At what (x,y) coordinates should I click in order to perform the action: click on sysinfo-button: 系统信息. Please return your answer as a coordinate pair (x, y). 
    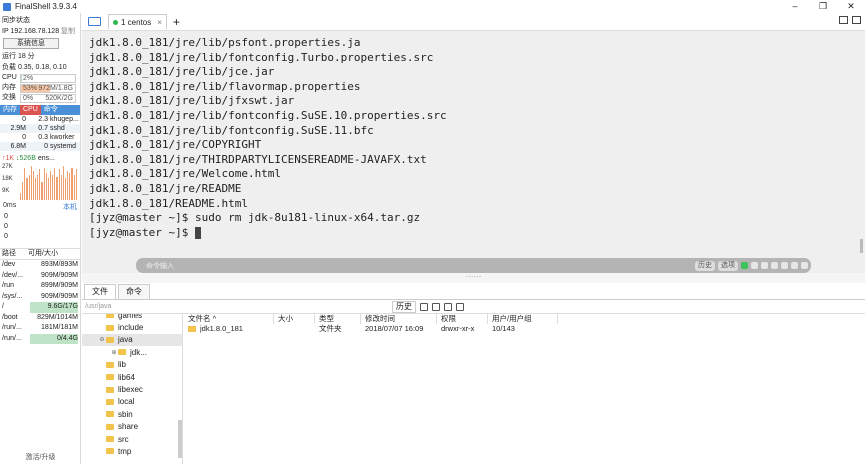
    Looking at the image, I should click on (31, 43).